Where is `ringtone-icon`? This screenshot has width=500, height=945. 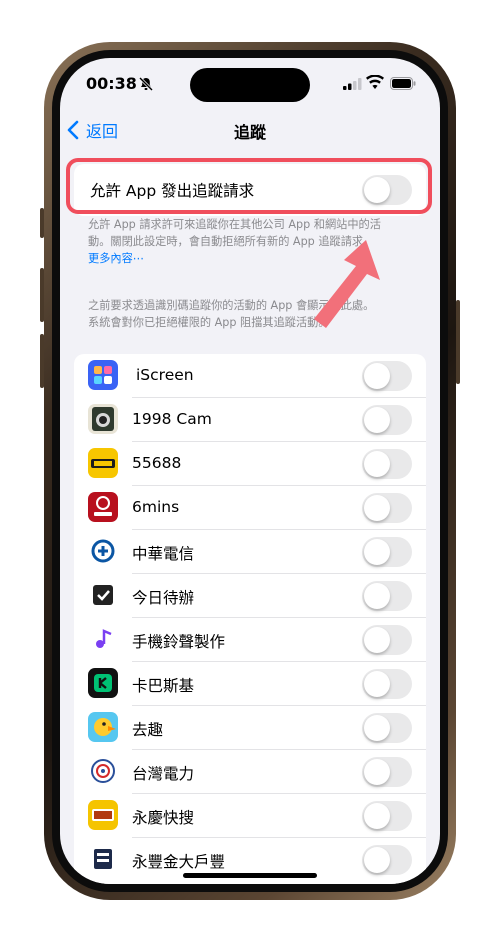 ringtone-icon is located at coordinates (103, 639).